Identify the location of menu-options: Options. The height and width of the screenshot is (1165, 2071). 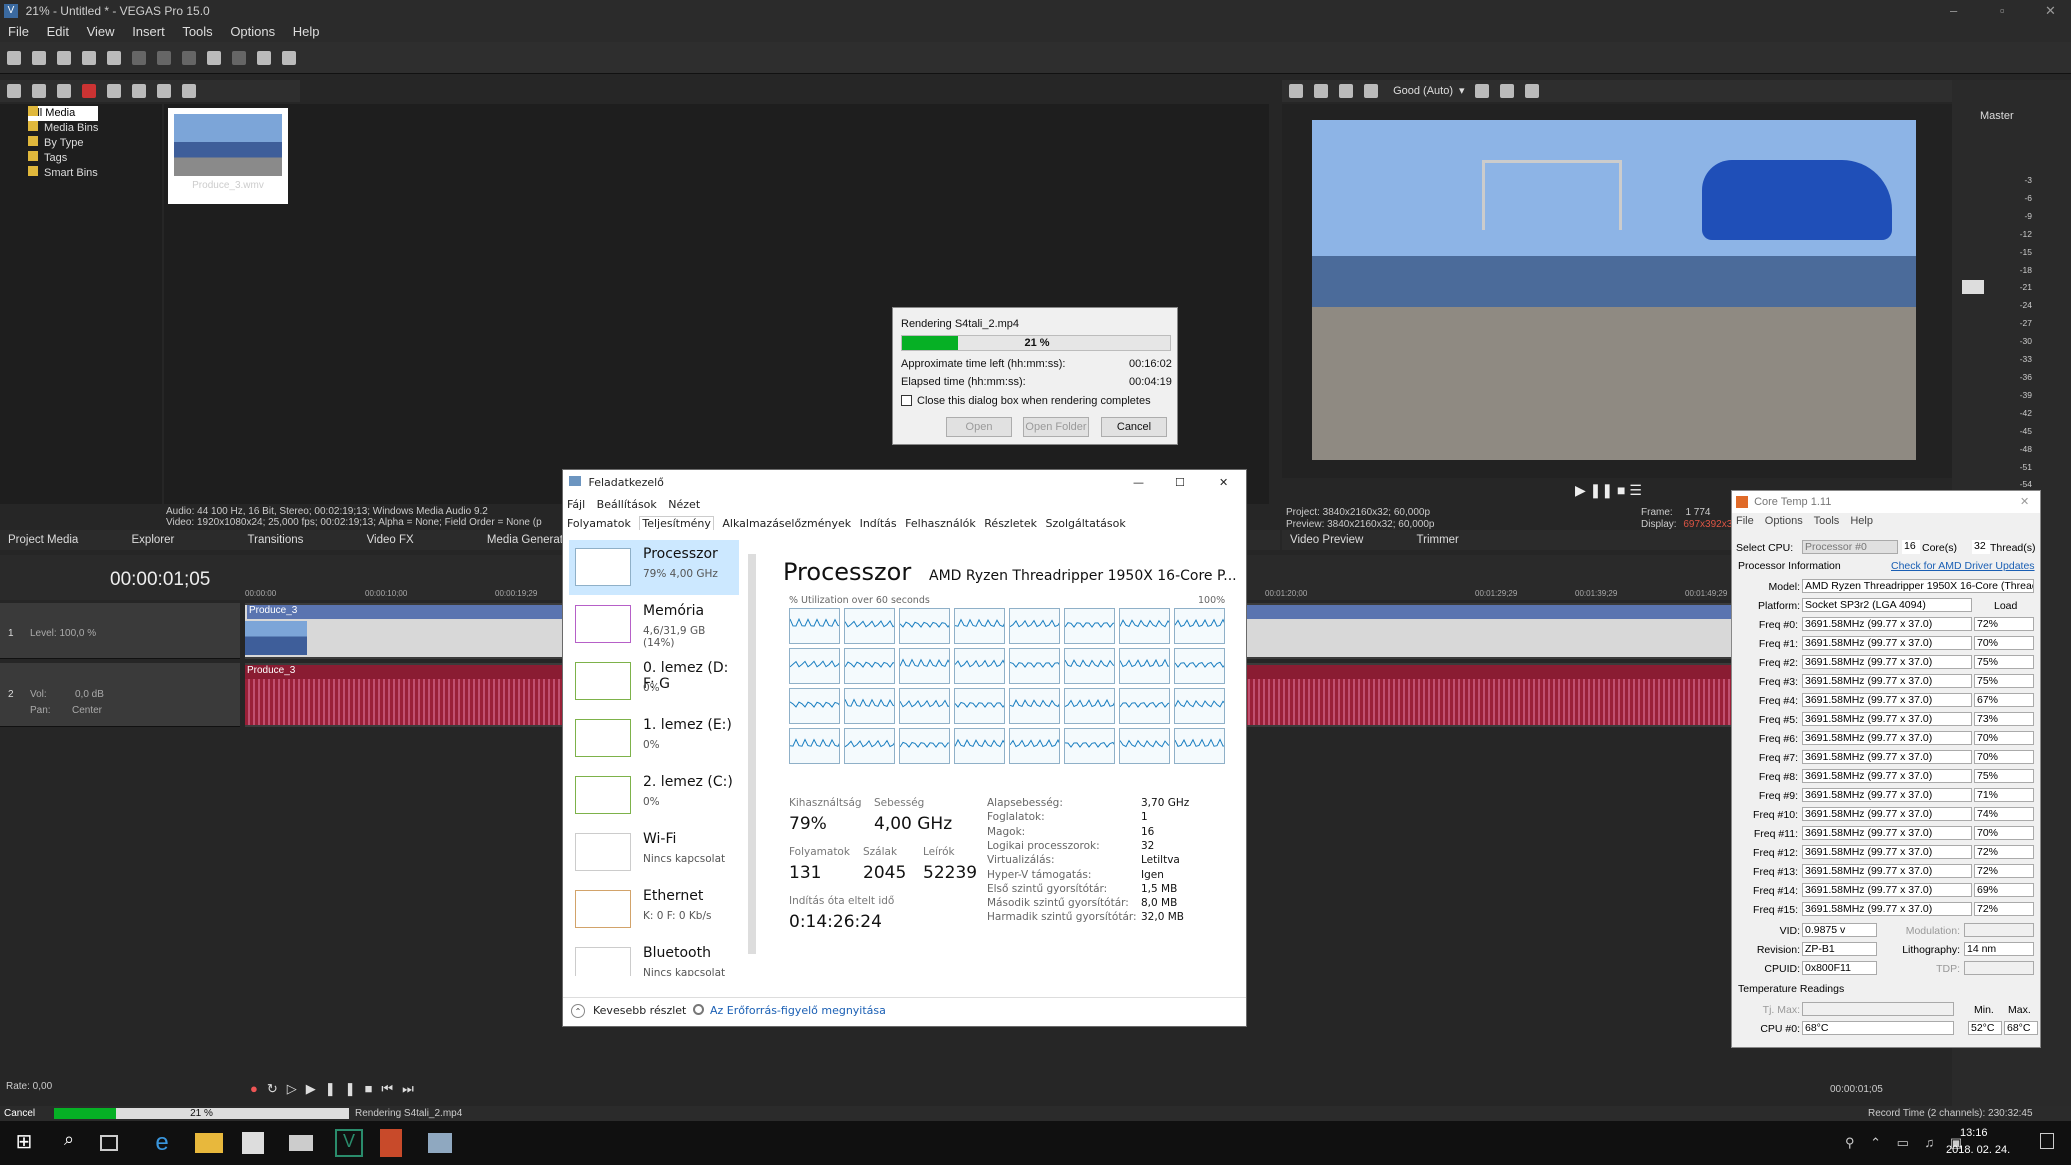
(252, 31).